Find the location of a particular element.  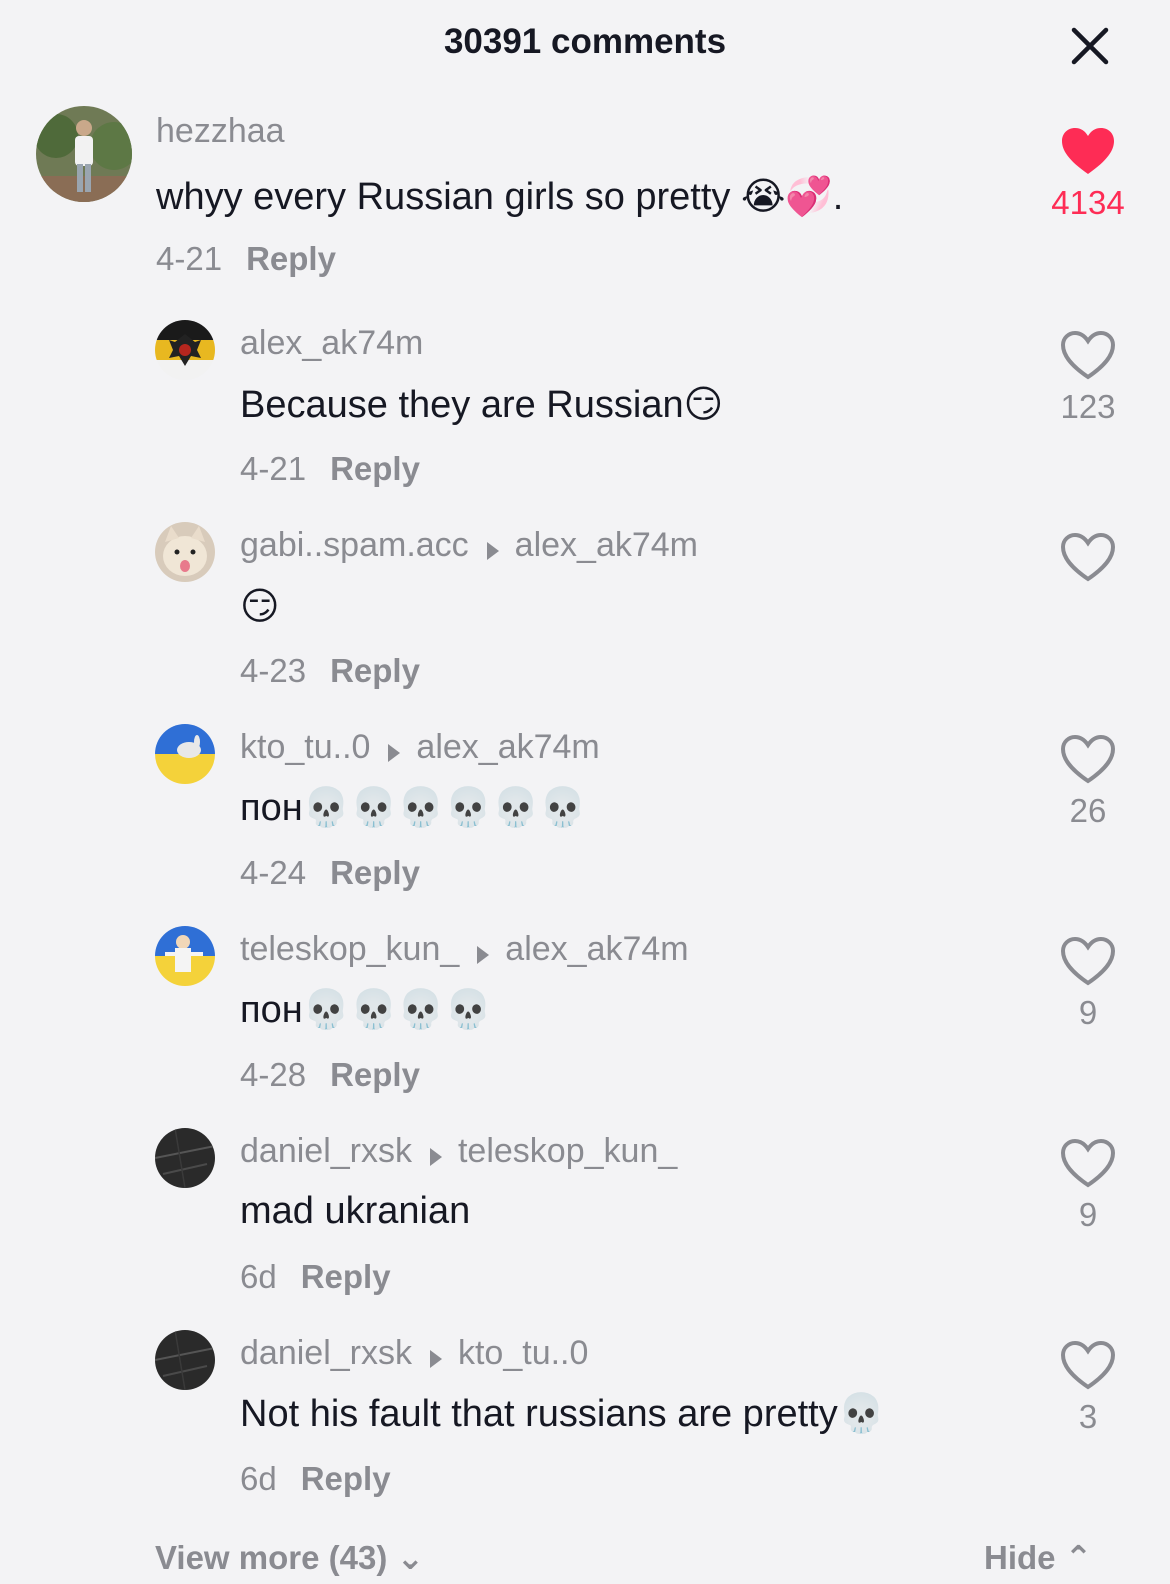

comment-username: alex_ak74m is located at coordinates (331, 343).